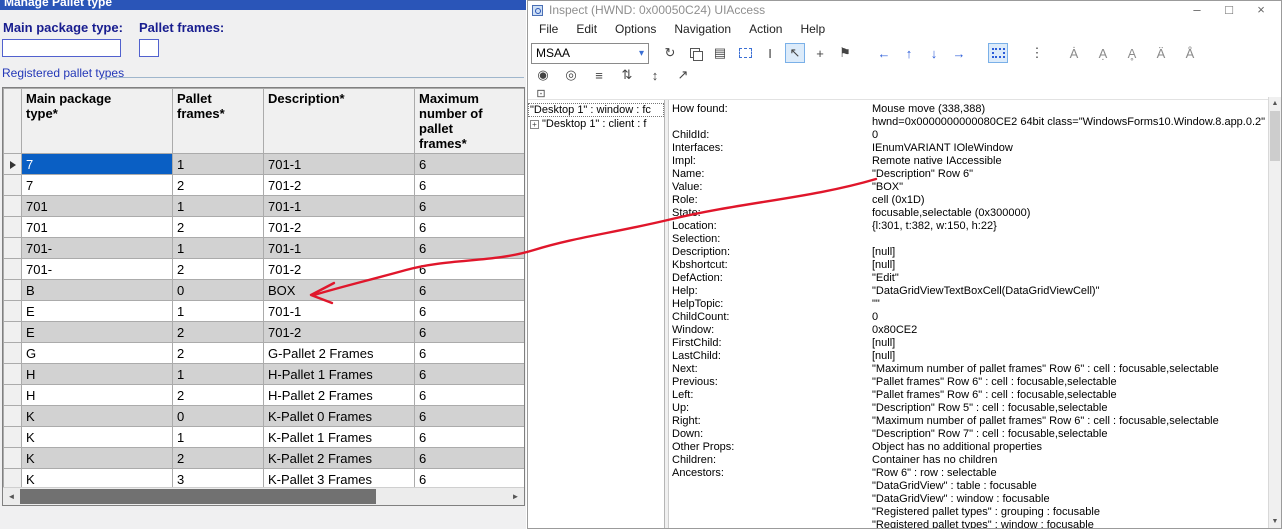  Describe the element at coordinates (339, 121) in the screenshot. I see `col-header-description: Description*` at that location.